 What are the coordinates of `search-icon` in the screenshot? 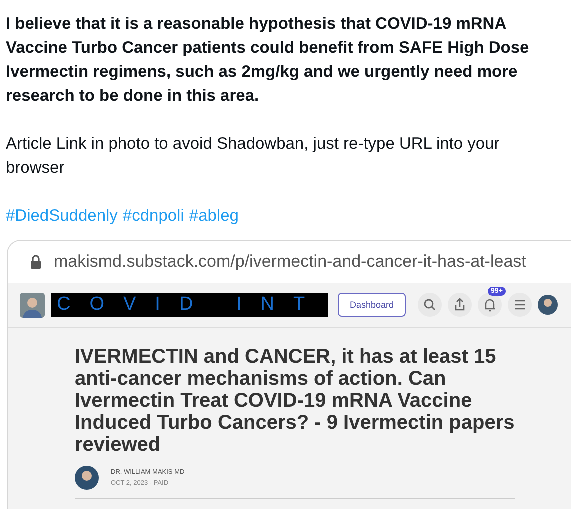 It's located at (430, 305).